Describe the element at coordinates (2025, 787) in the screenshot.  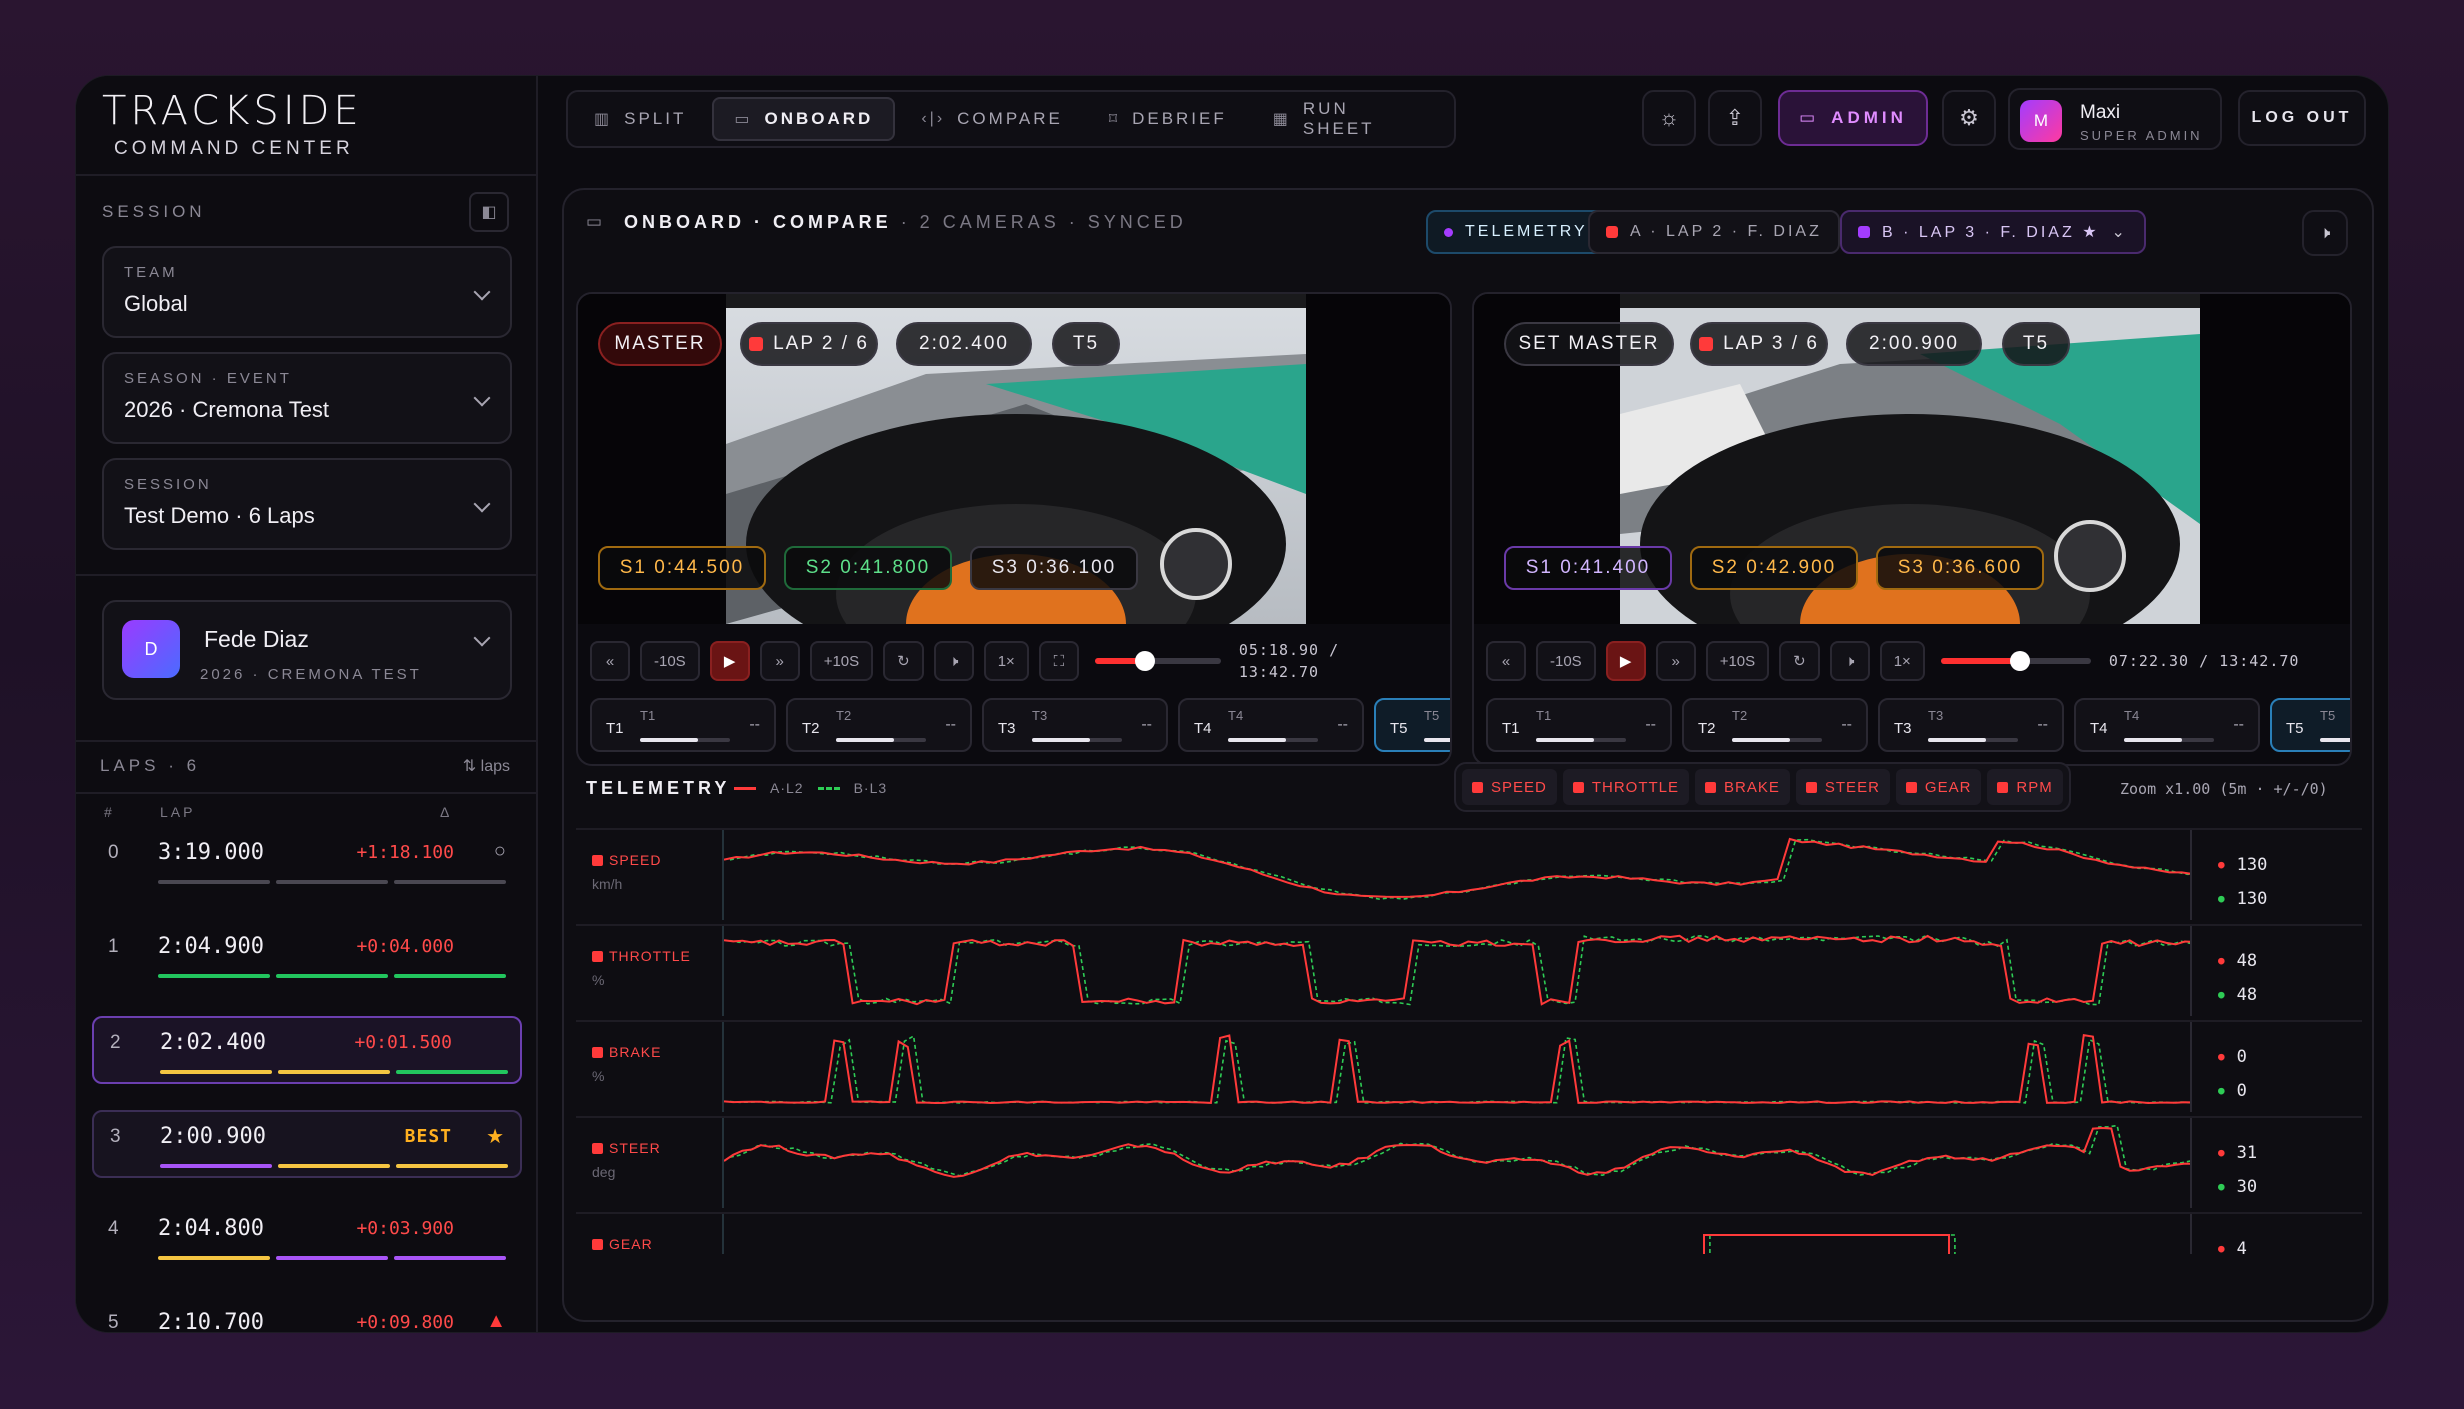
I see `channel-chip-rpm: RPM` at that location.